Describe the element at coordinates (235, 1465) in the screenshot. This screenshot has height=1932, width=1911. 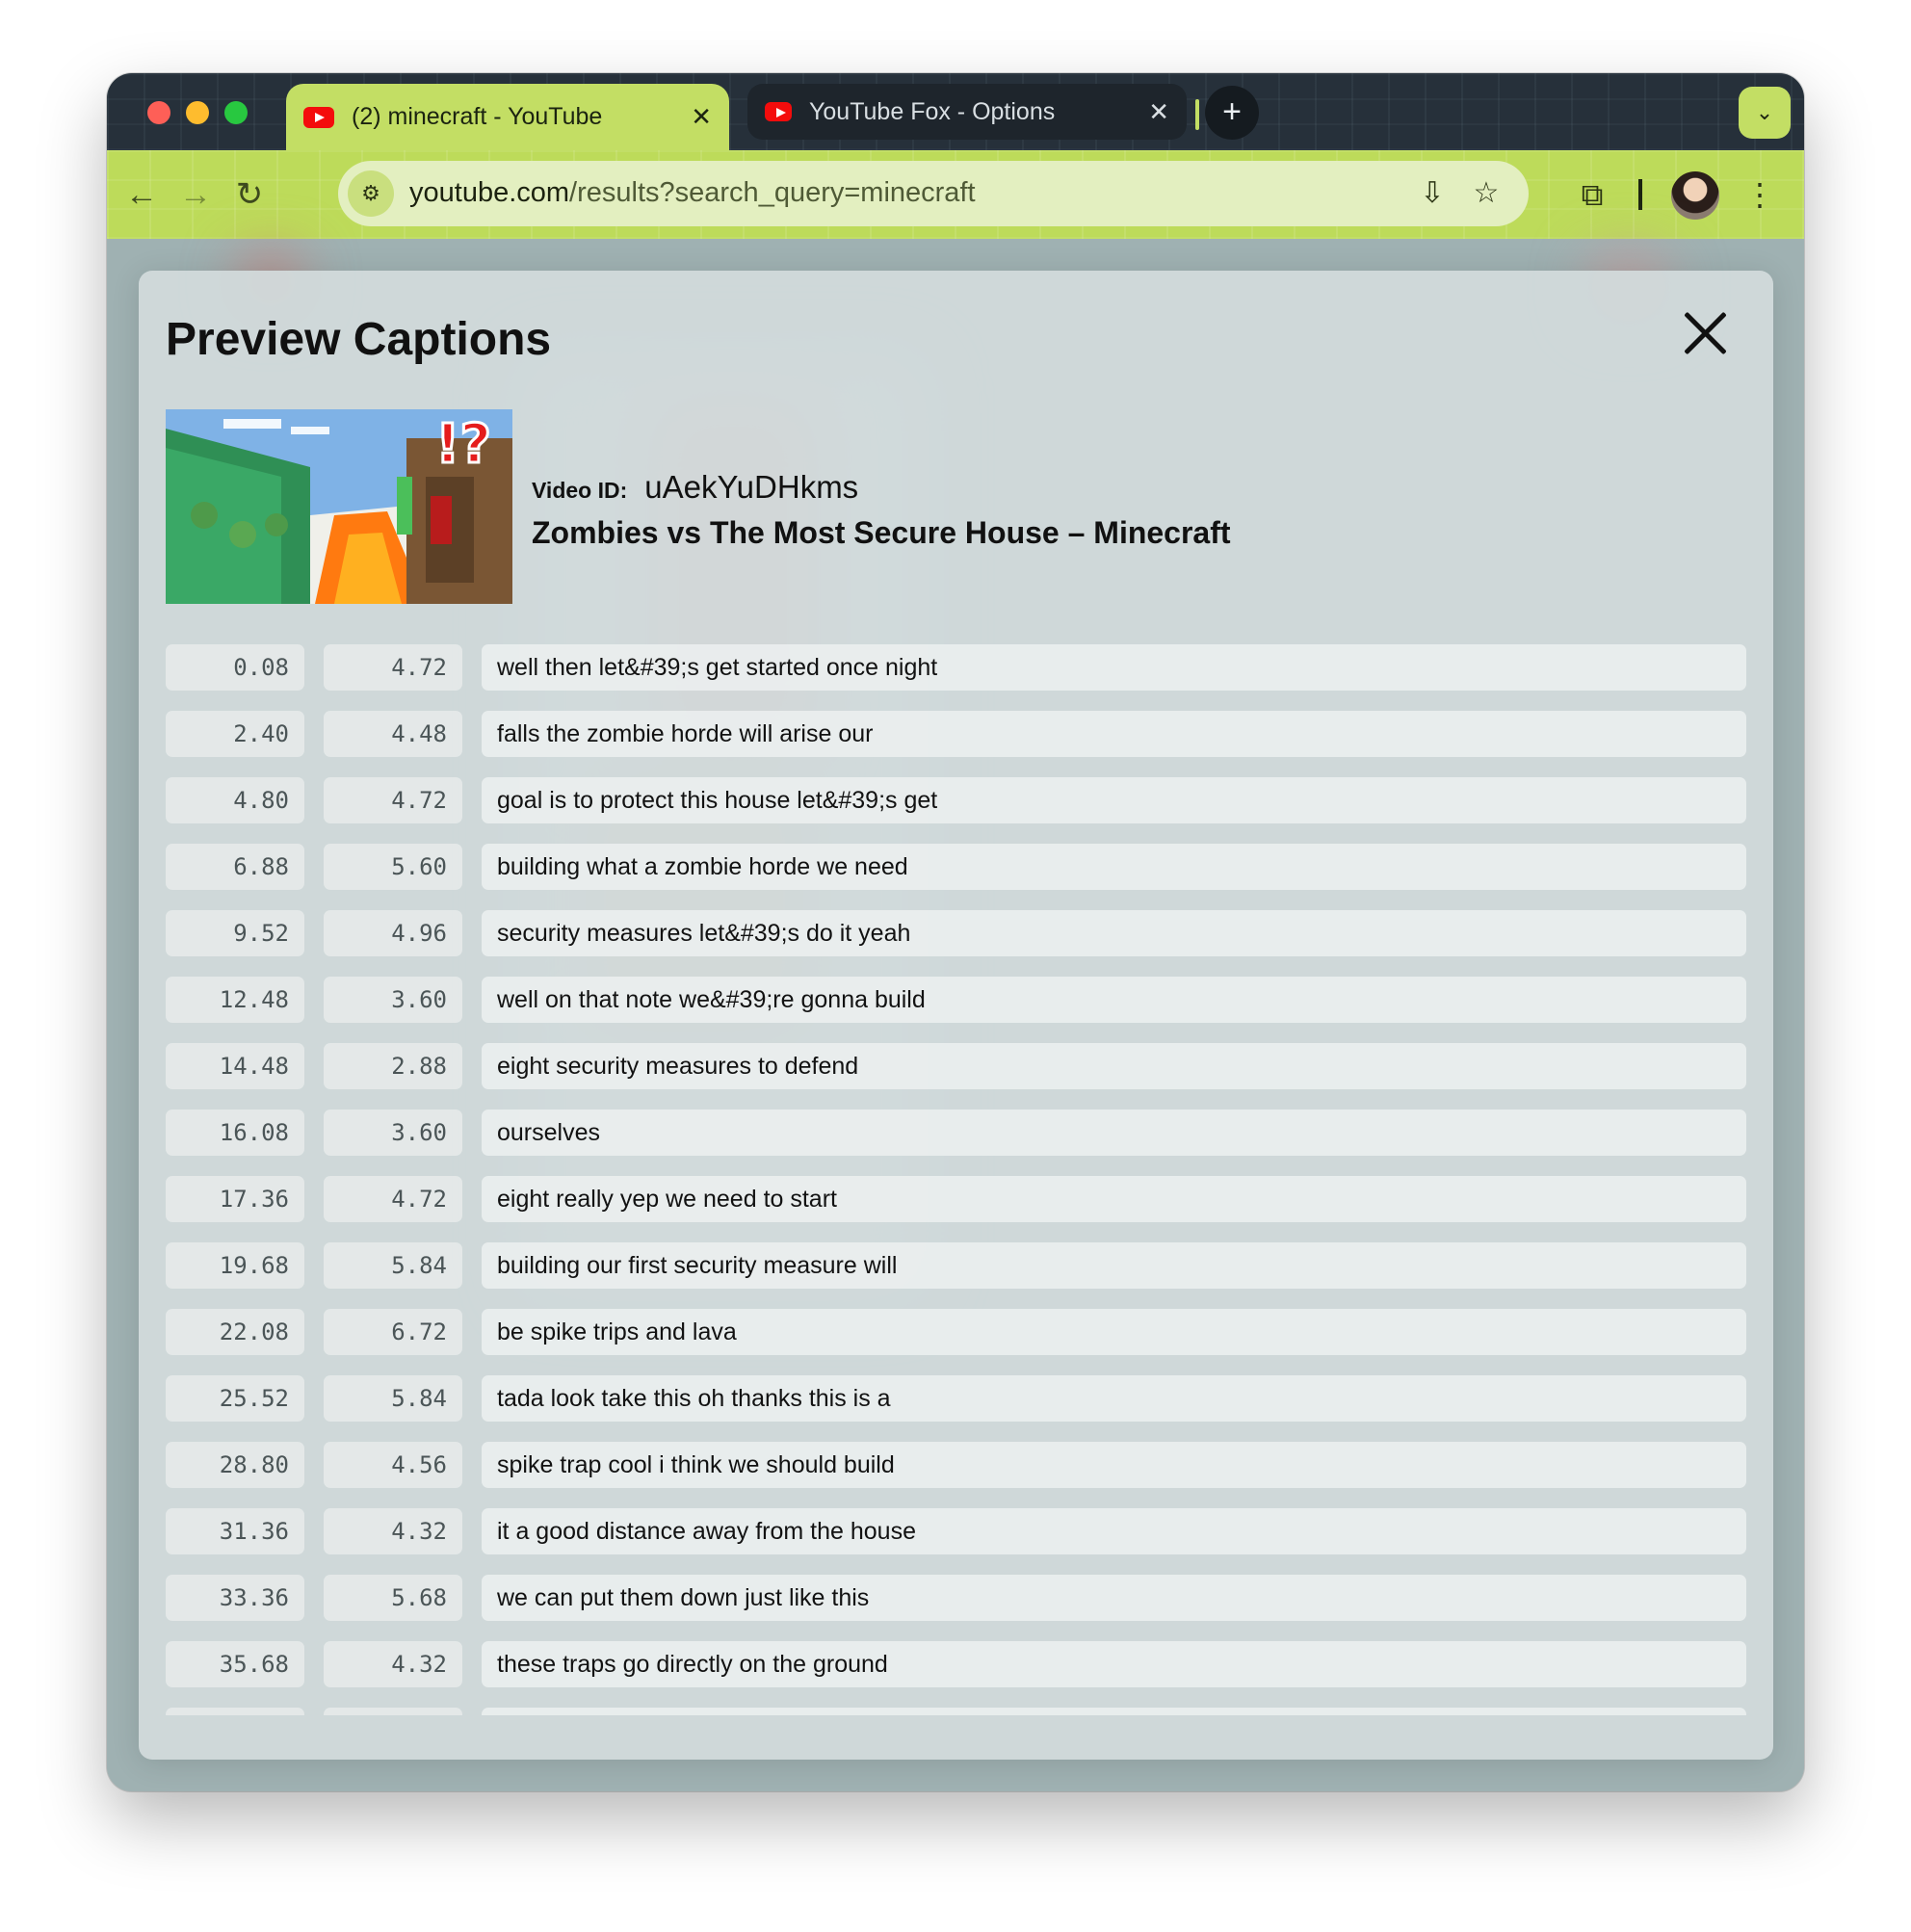
I see `caption-start-input: 28.80` at that location.